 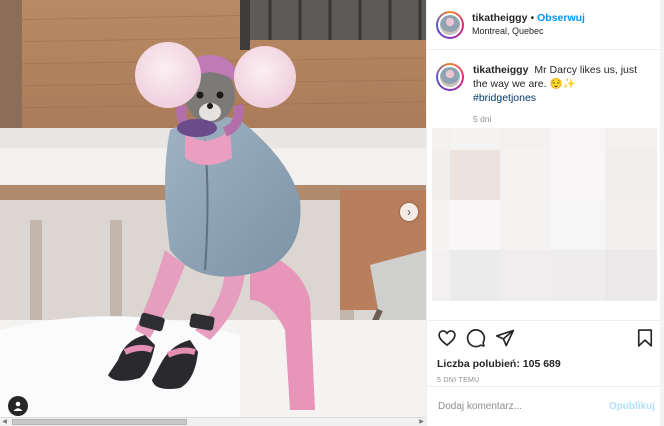 I want to click on pixelated-comments-area, so click(x=544, y=214).